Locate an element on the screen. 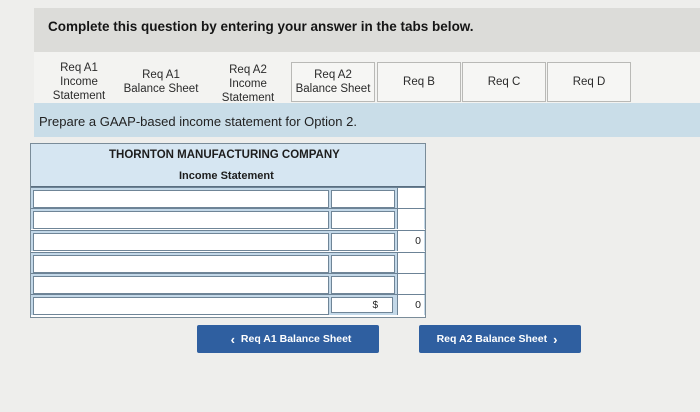  chevron-right-icon: › is located at coordinates (555, 339).